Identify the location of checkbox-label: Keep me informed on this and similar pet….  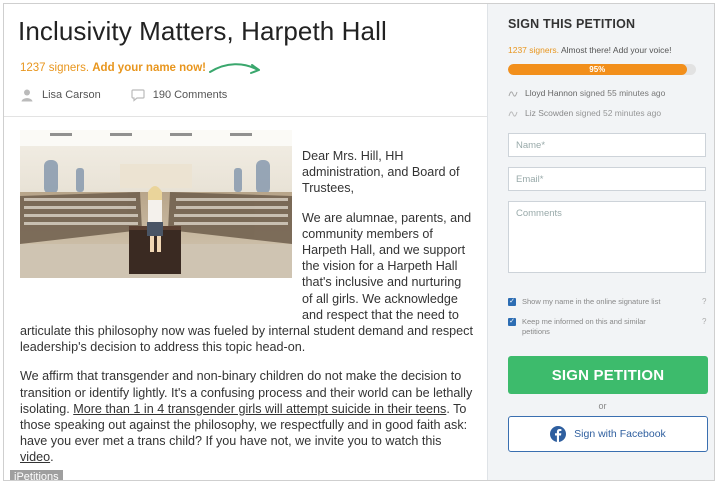
(584, 326).